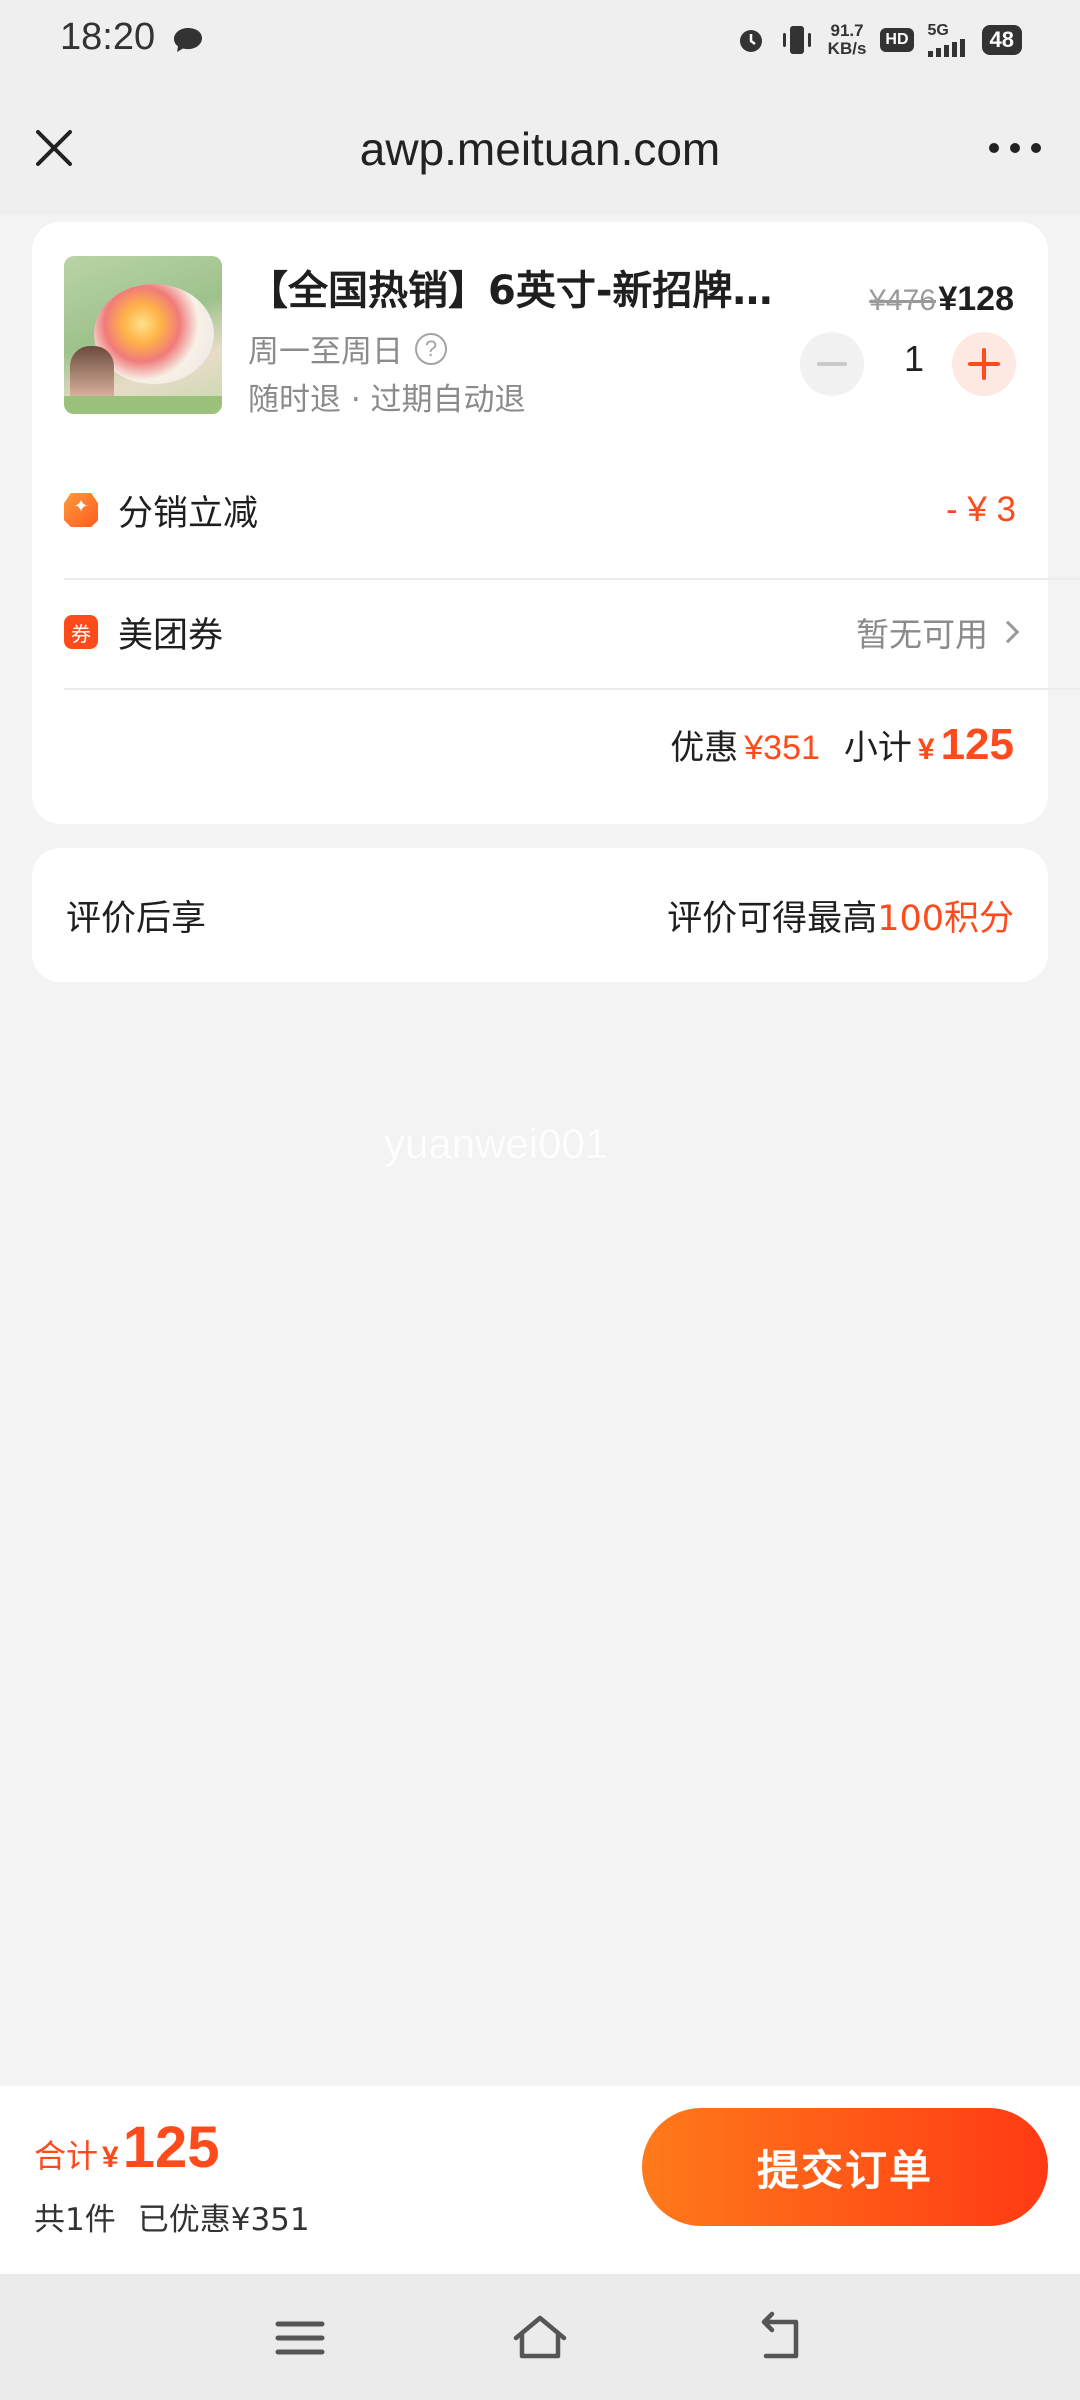 The image size is (1080, 2400). Describe the element at coordinates (496, 1143) in the screenshot. I see `watermark: yuanwei001` at that location.